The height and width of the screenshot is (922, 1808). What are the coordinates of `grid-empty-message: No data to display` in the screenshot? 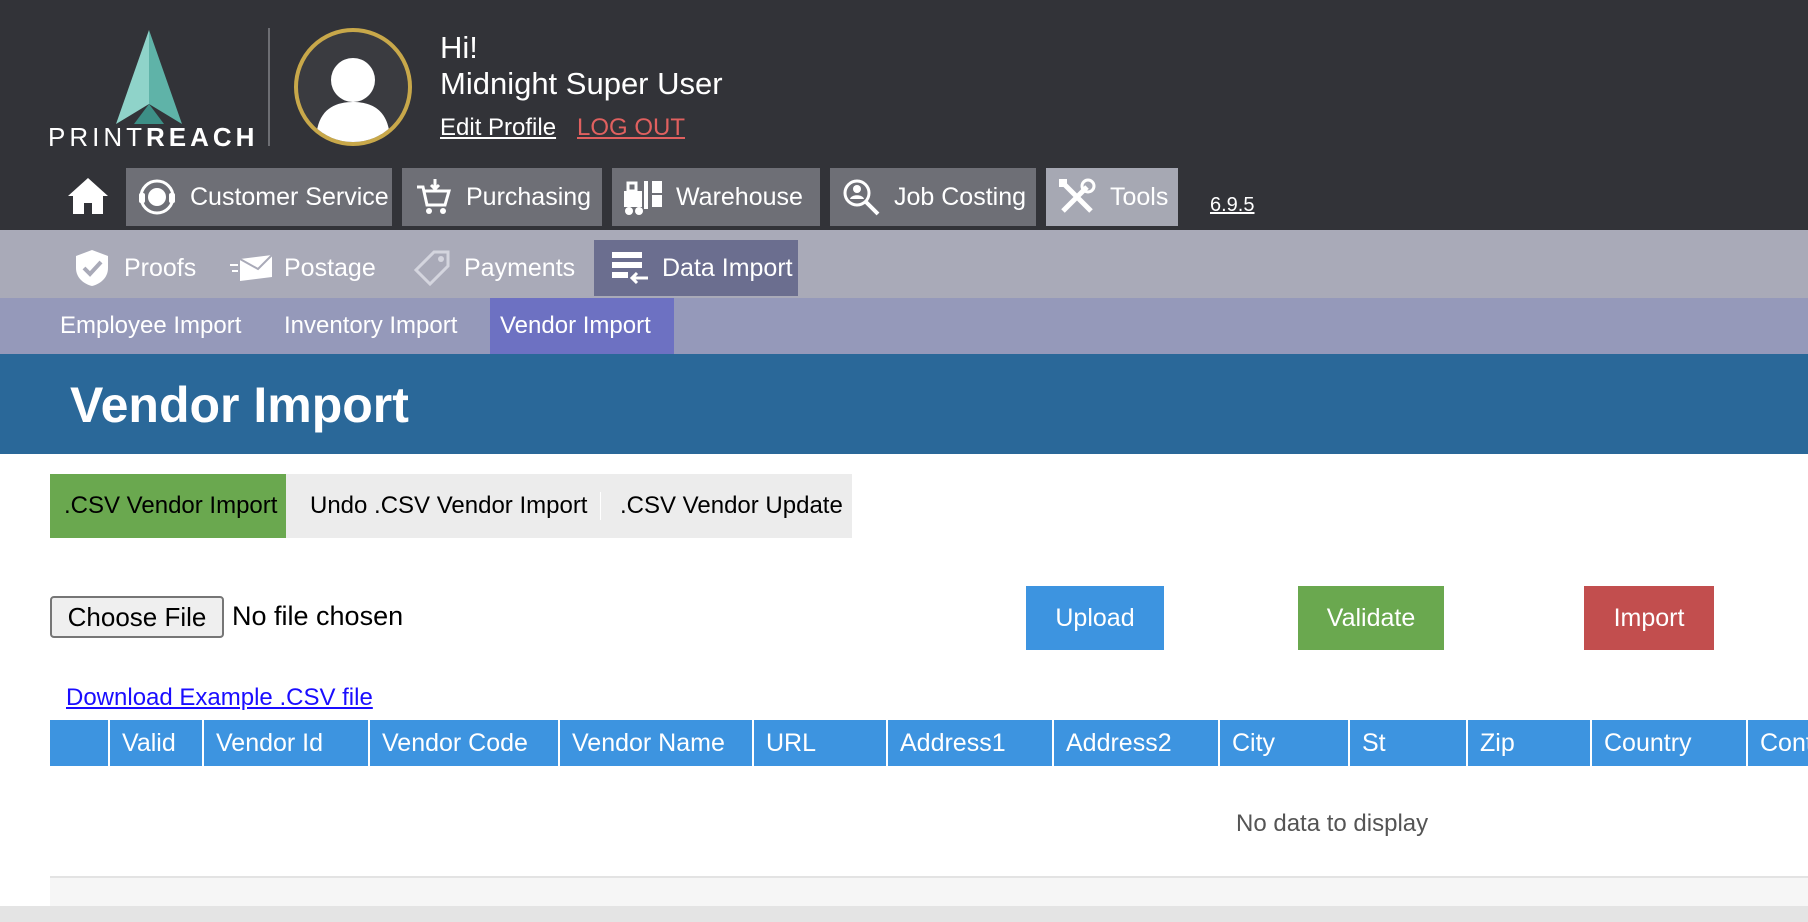 It's located at (1332, 823).